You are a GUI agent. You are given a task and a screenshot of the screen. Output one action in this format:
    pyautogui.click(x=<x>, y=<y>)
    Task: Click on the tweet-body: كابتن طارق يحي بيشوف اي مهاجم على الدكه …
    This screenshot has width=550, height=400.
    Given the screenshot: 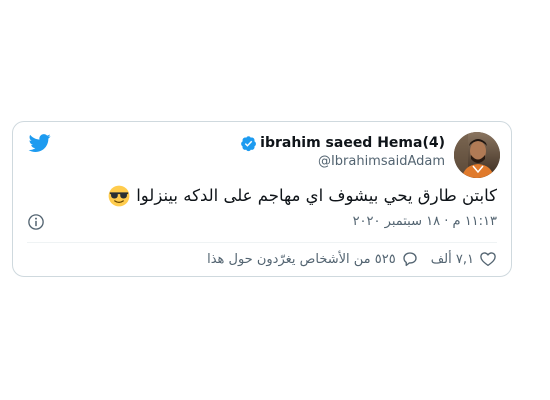 What is the action you would take?
    pyautogui.click(x=302, y=196)
    